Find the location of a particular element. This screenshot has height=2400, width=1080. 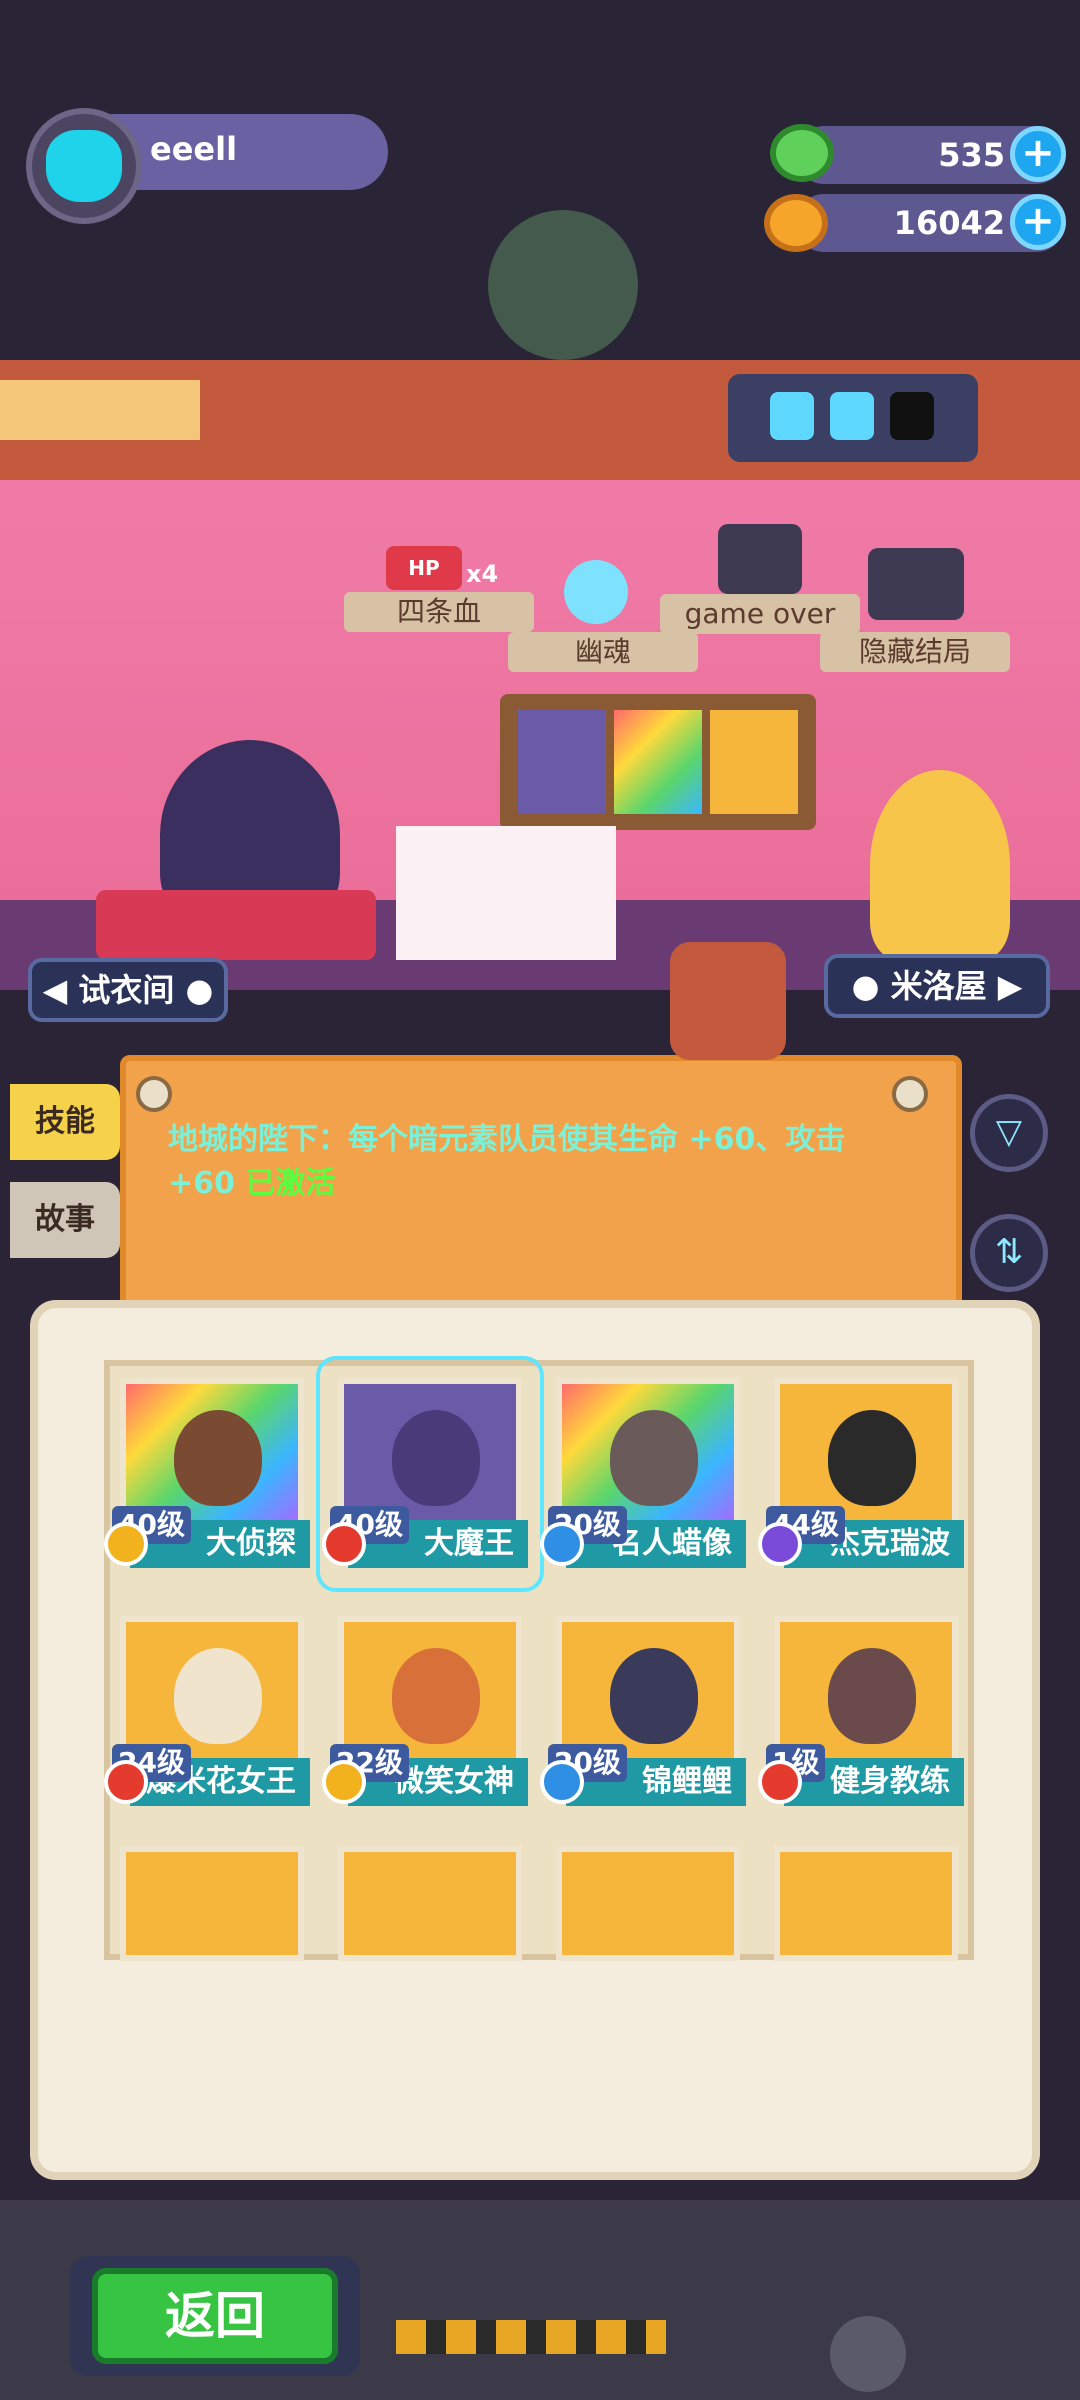

empty-energy-cell-icon is located at coordinates (912, 416).